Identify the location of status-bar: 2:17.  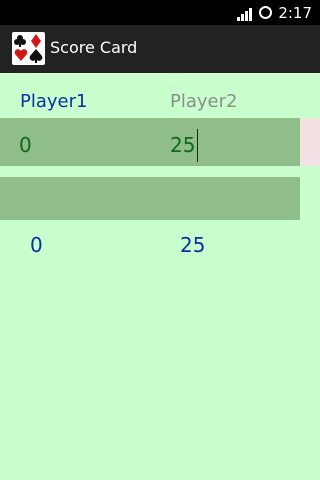
(160, 12).